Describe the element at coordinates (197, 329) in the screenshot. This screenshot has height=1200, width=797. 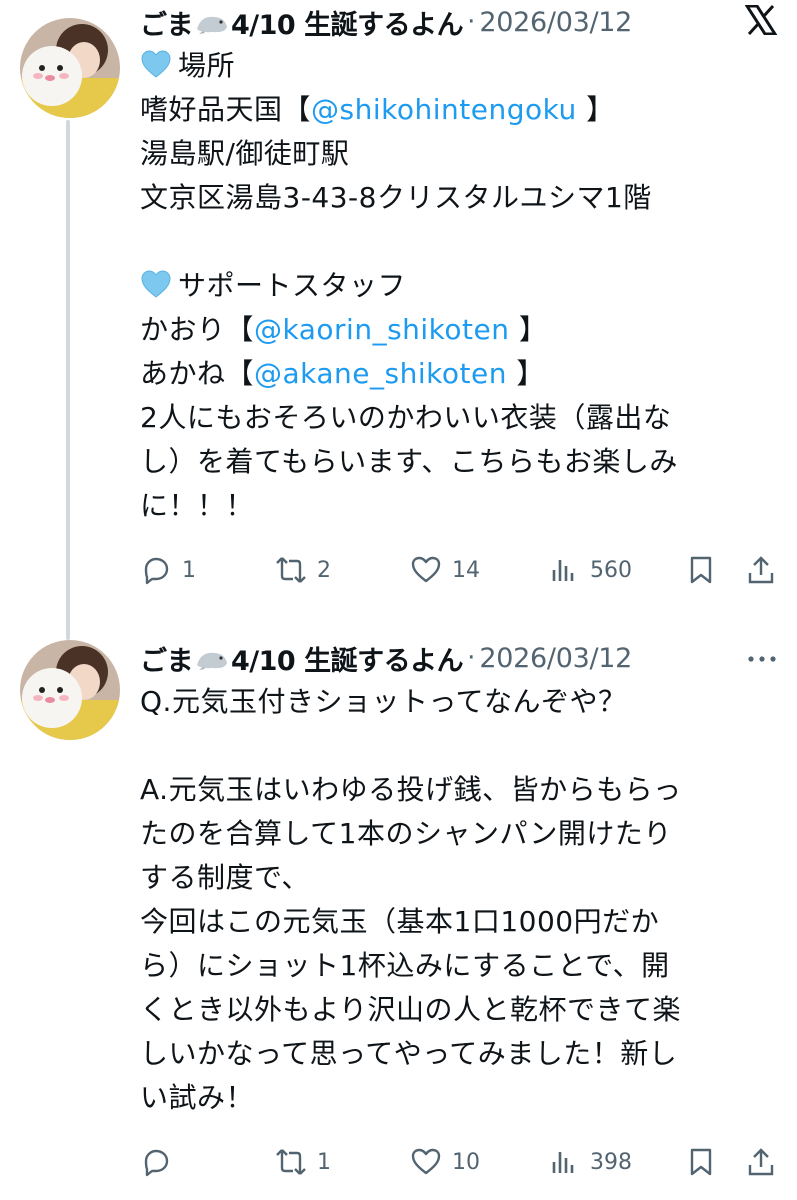
I see `tweet-text-segment: かおり【` at that location.